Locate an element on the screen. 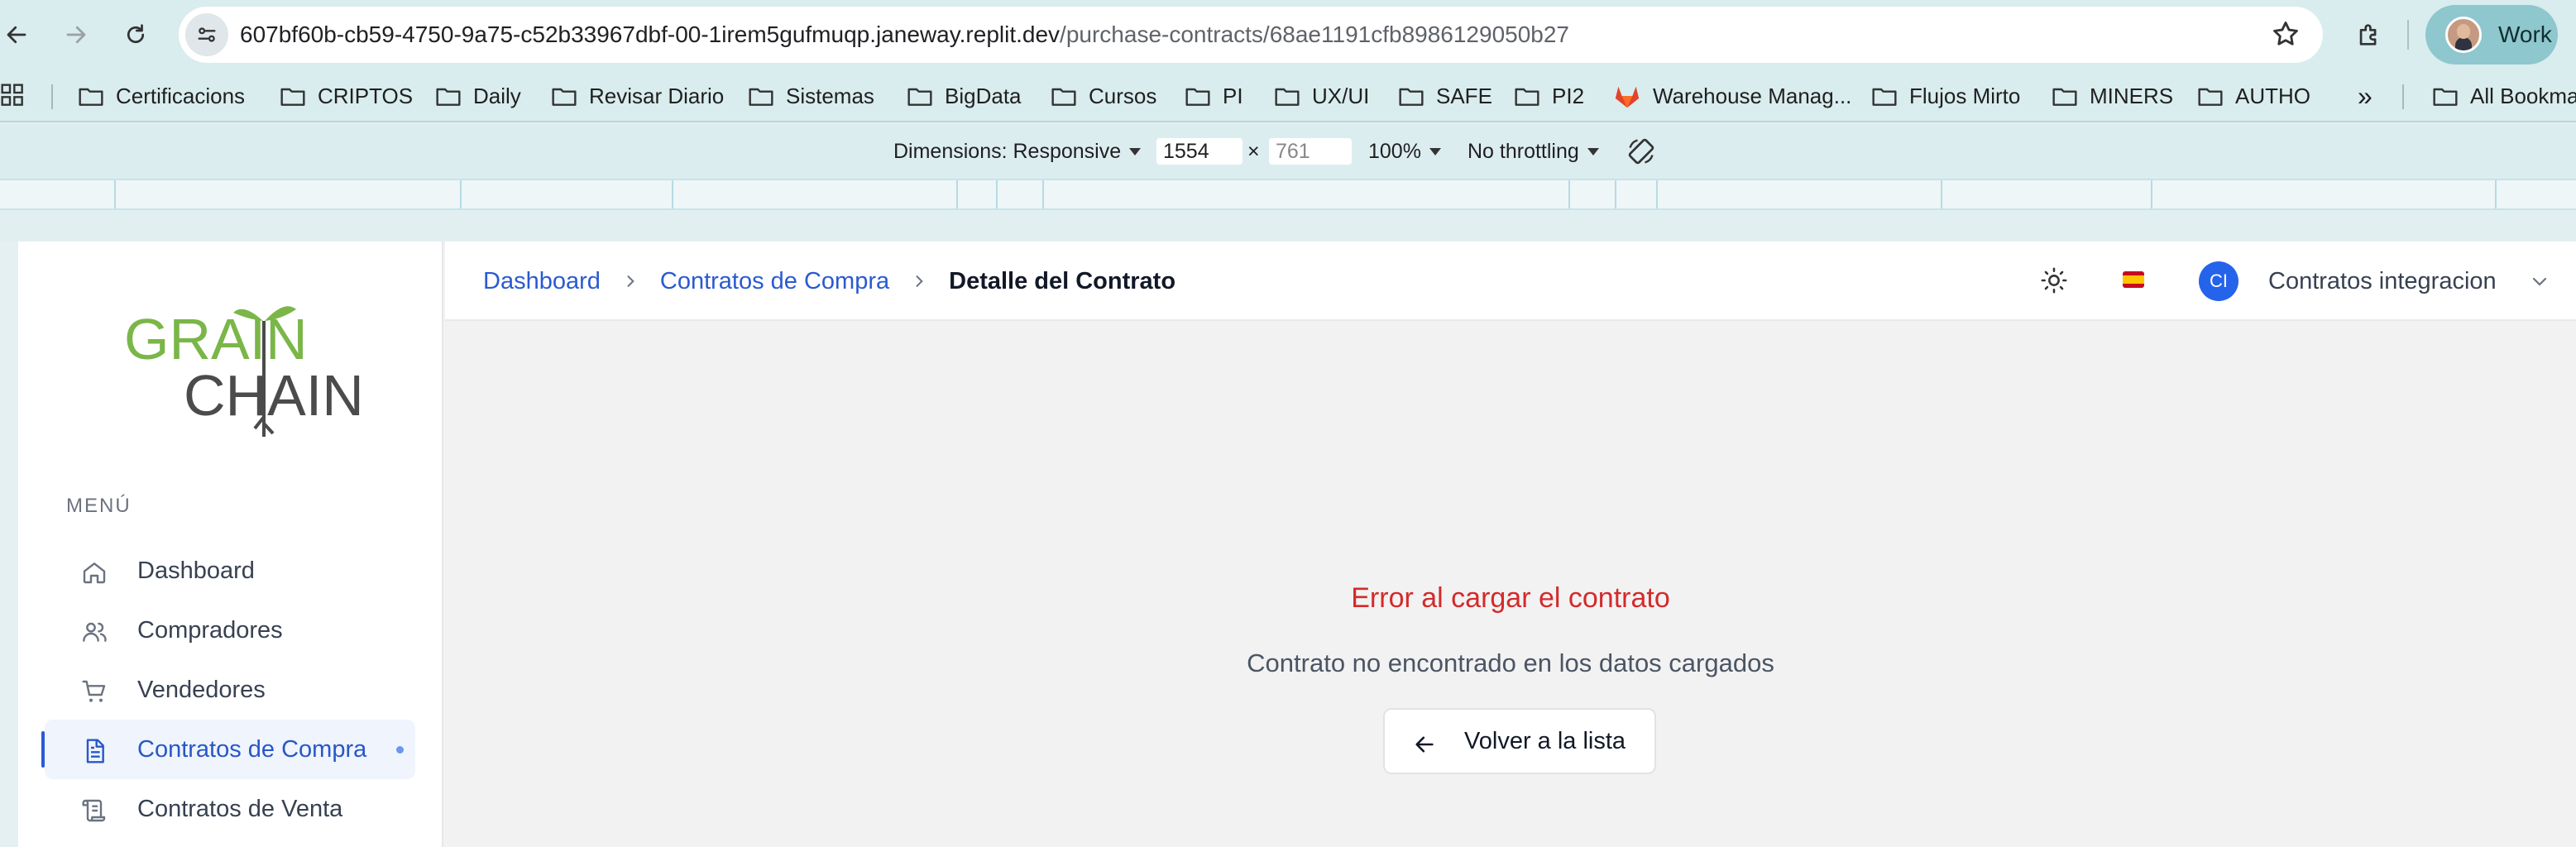 This screenshot has width=2576, height=847. bookmark-folder: CRIPTOS is located at coordinates (346, 95).